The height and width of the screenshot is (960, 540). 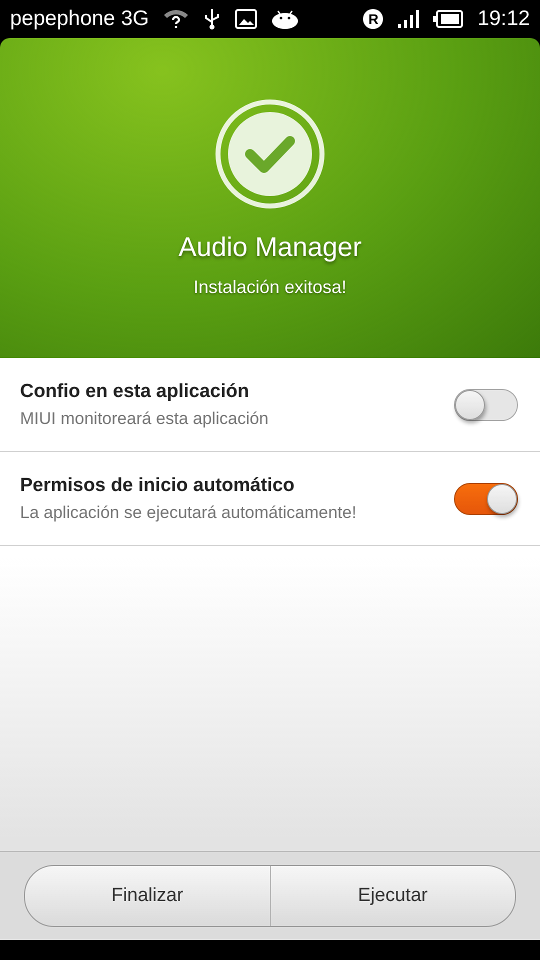 What do you see at coordinates (189, 512) in the screenshot?
I see `setting-subtitle: La aplicación se ejecutará automáticamente!` at bounding box center [189, 512].